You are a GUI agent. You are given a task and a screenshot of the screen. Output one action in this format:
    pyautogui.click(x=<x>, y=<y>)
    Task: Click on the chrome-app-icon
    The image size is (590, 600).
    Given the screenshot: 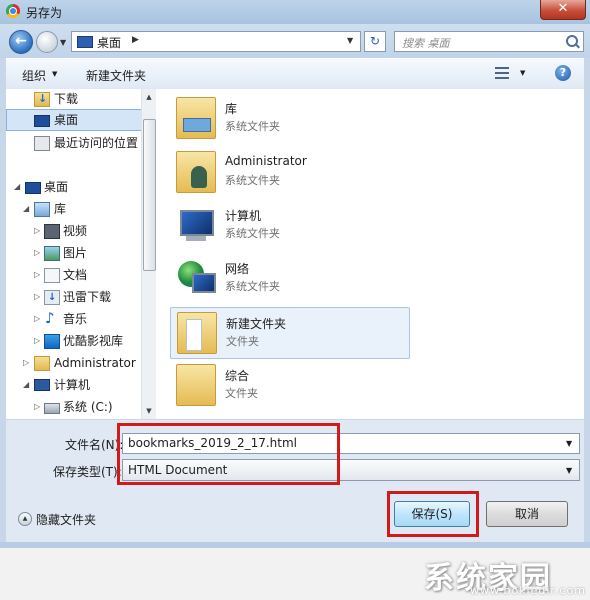 What is the action you would take?
    pyautogui.click(x=13, y=11)
    